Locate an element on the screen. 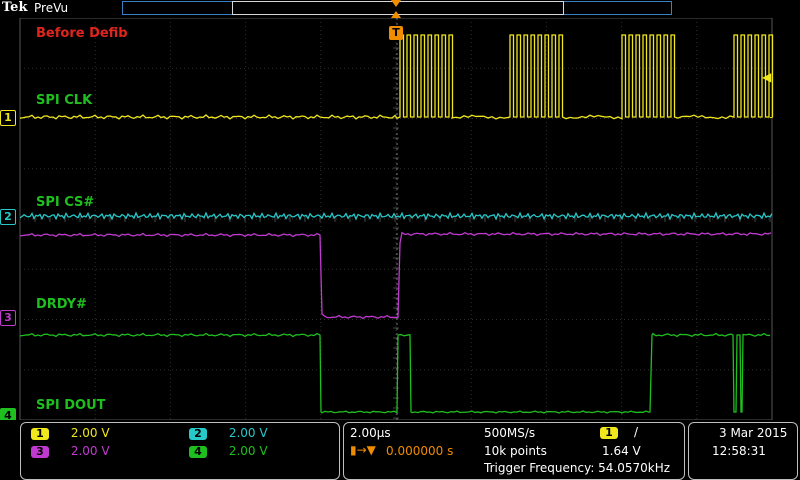 The image size is (800, 480). time: 12:58:31 is located at coordinates (739, 451).